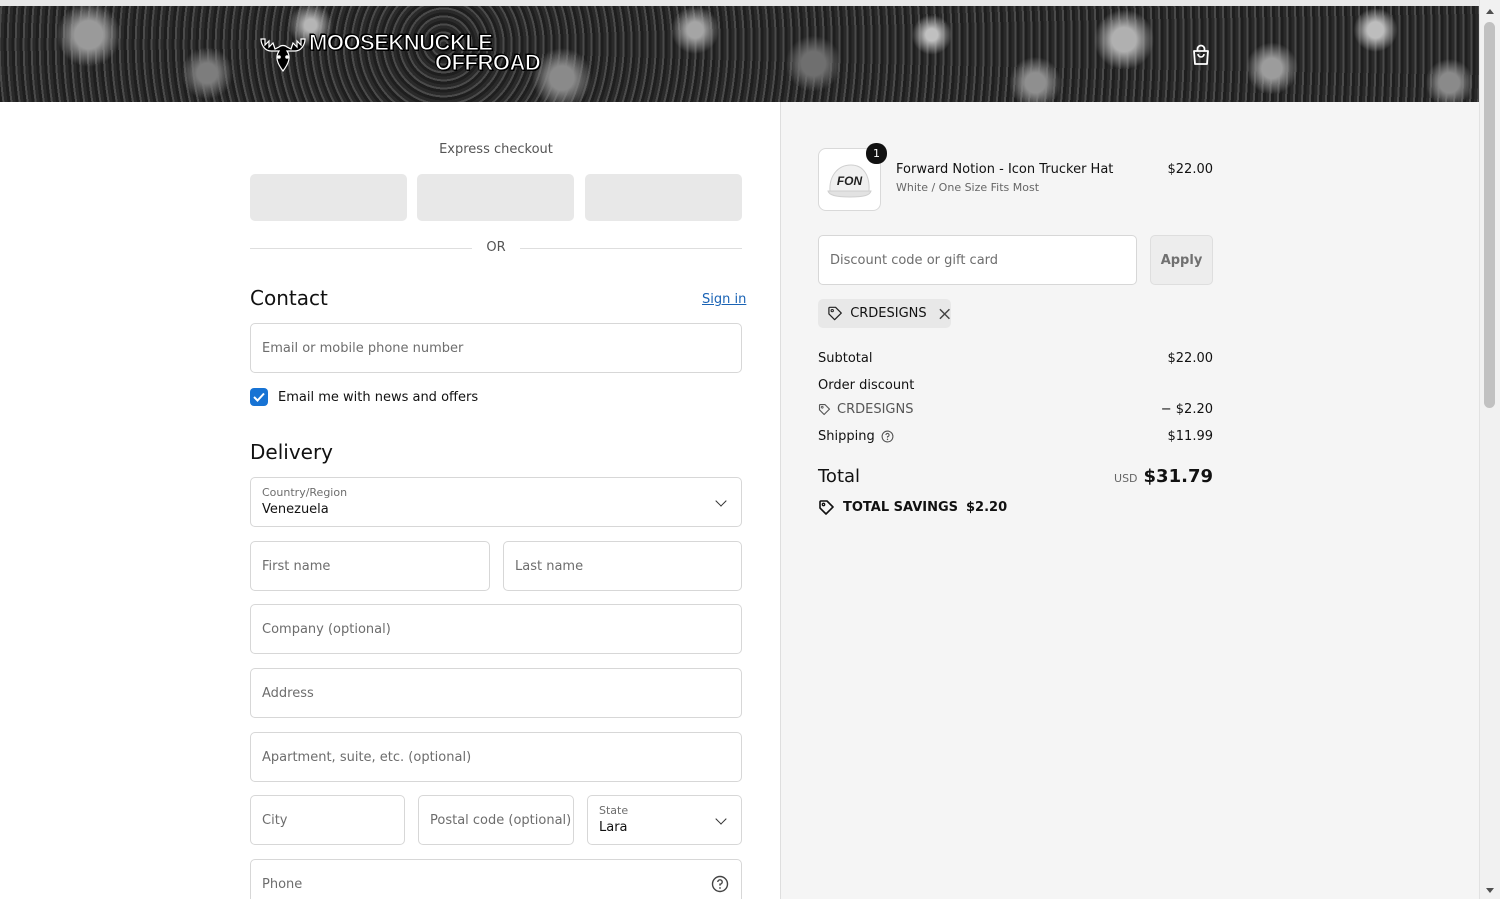 This screenshot has height=899, width=1500. What do you see at coordinates (496, 629) in the screenshot?
I see `company-field: Company (optional)` at bounding box center [496, 629].